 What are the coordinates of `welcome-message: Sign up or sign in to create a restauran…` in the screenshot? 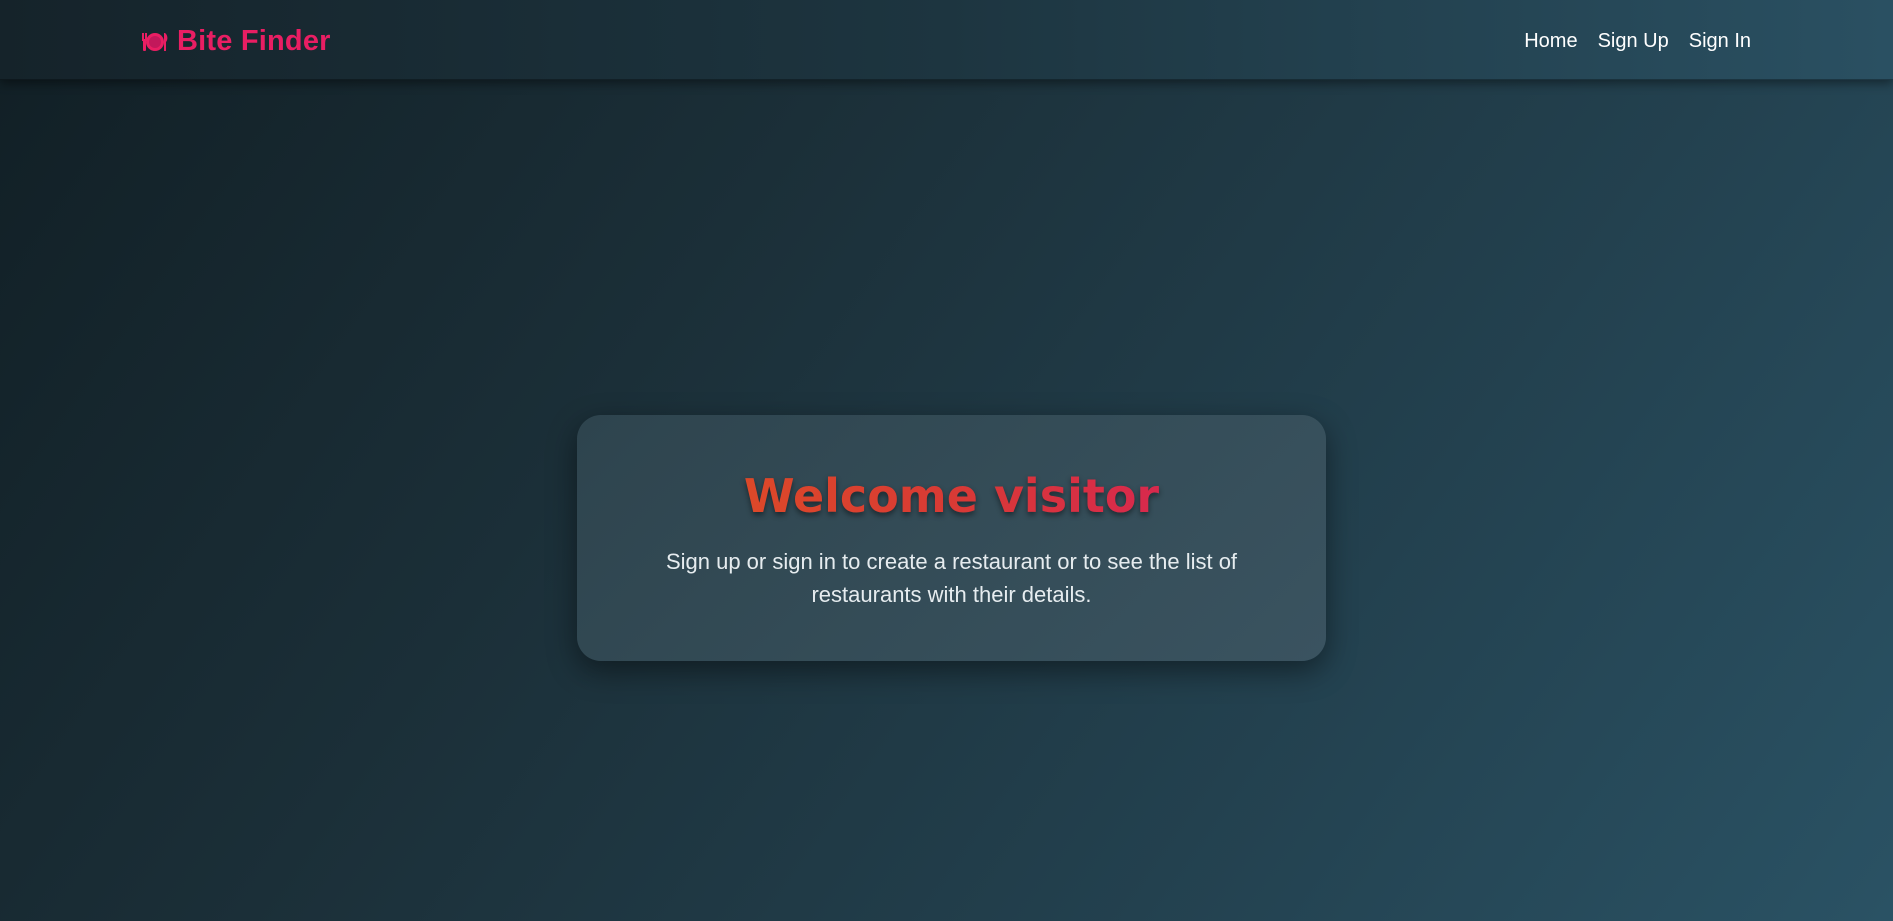 It's located at (951, 578).